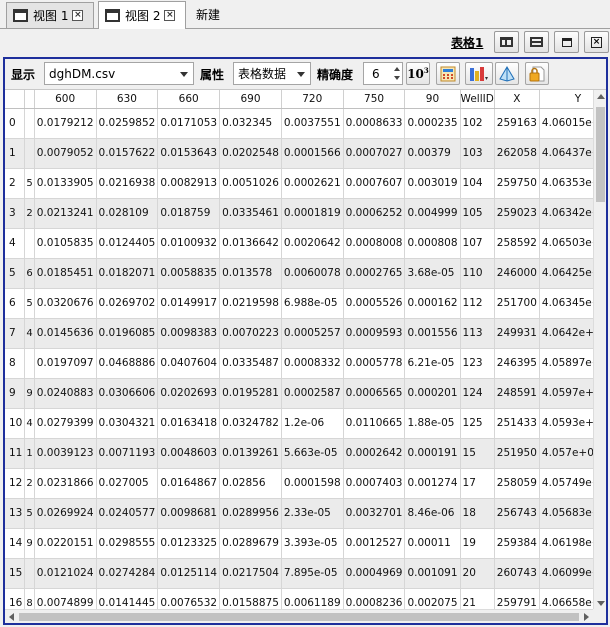 Image resolution: width=610 pixels, height=627 pixels. Describe the element at coordinates (312, 243) in the screenshot. I see `table-cell: 0.0020642` at that location.